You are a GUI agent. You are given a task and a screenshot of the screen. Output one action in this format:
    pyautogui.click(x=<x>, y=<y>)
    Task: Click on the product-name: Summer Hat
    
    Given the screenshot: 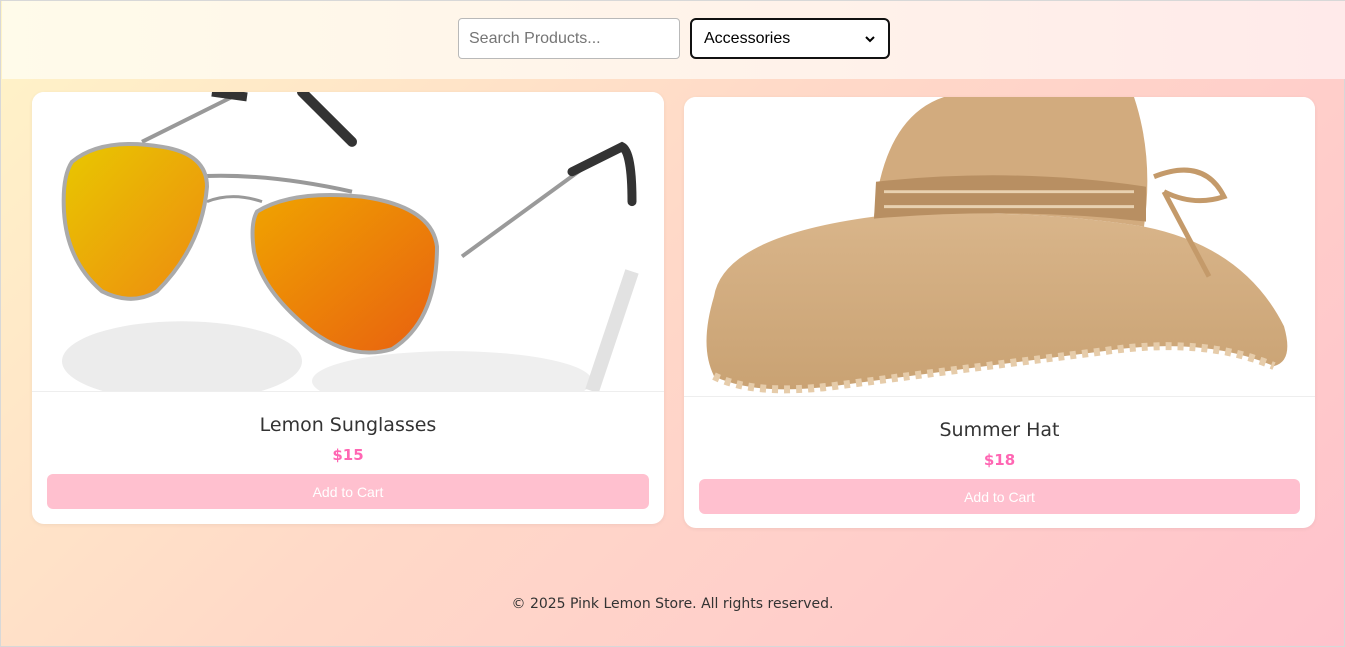 What is the action you would take?
    pyautogui.click(x=999, y=430)
    